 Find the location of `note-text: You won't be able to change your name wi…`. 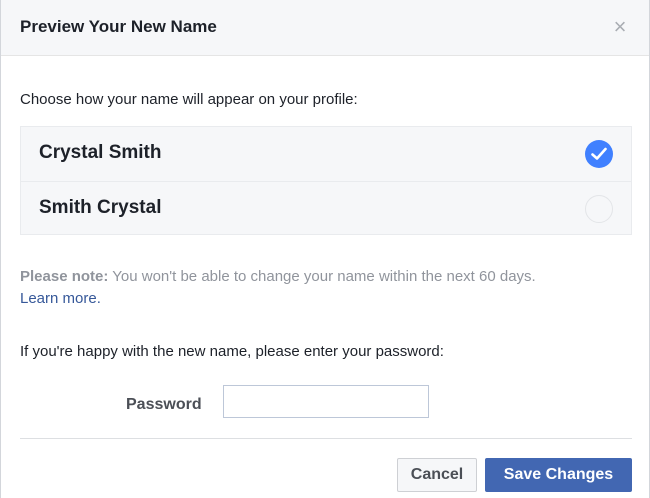

note-text: You won't be able to change your name wi… is located at coordinates (322, 276).